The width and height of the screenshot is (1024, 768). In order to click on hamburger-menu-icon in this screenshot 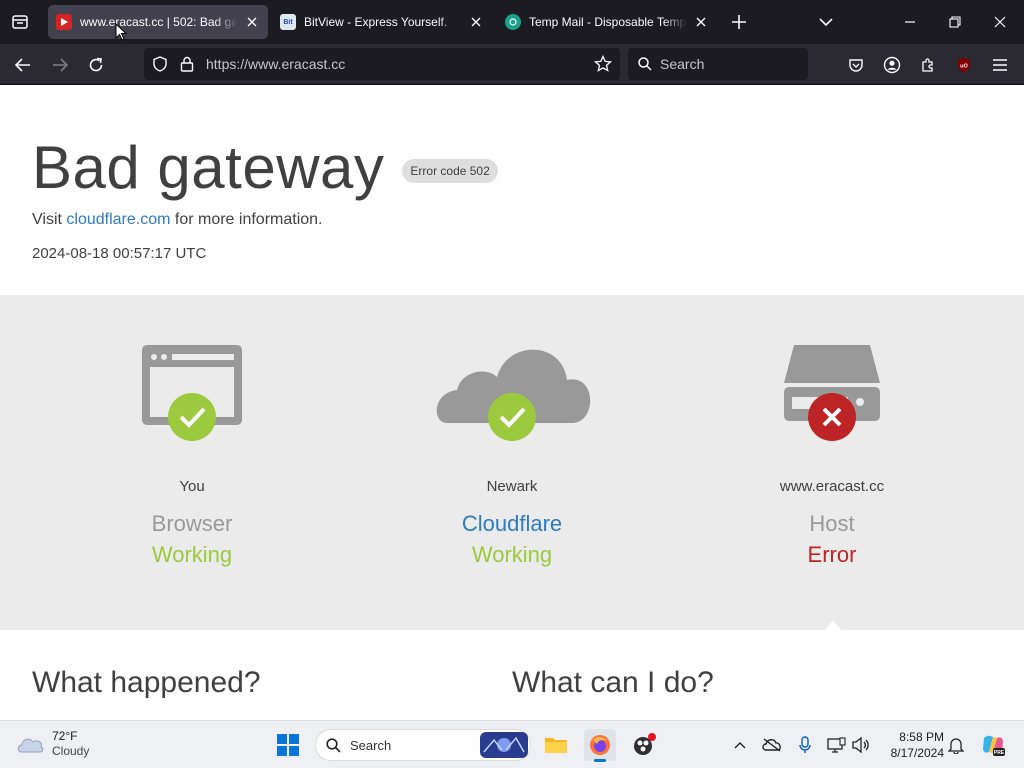, I will do `click(1000, 65)`.